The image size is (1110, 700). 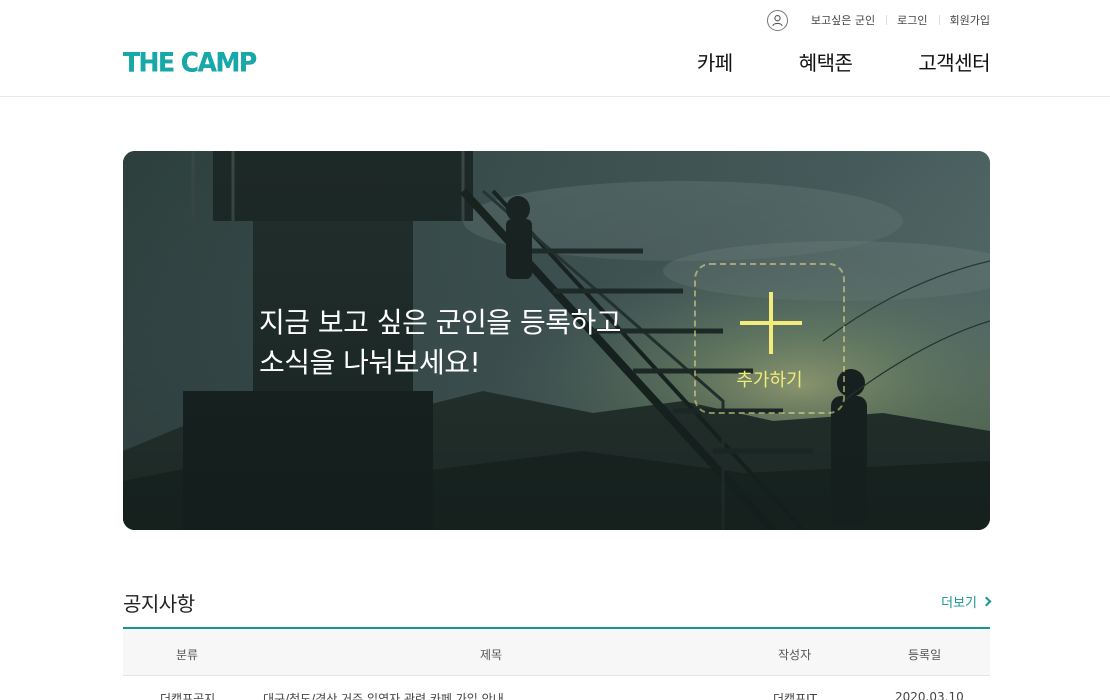 What do you see at coordinates (440, 322) in the screenshot?
I see `hero-message-line1: 지금 보고 싶은 군인을 등록하고` at bounding box center [440, 322].